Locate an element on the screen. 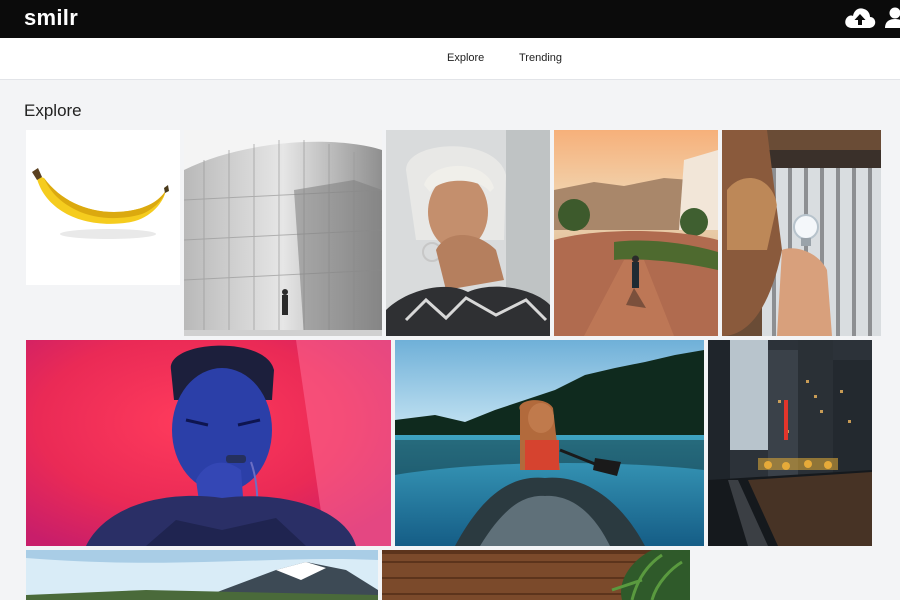 The width and height of the screenshot is (900, 600). cloud-upload-icon is located at coordinates (860, 18).